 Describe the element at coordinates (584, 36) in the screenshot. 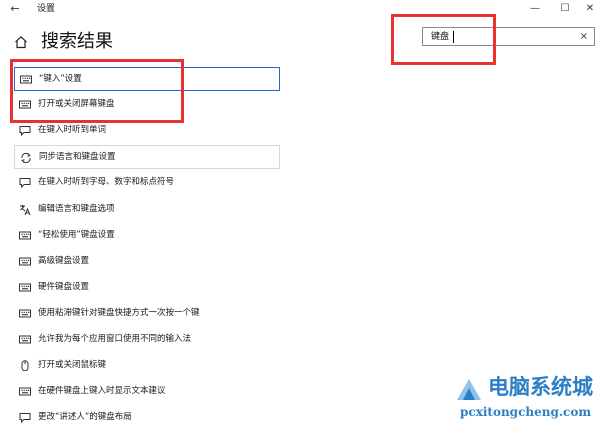

I see `clear-search-button: ×` at that location.